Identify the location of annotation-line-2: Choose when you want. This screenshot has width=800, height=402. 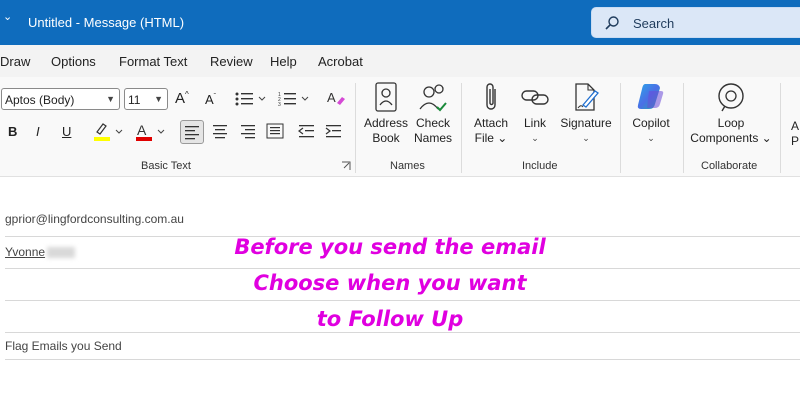
(390, 283).